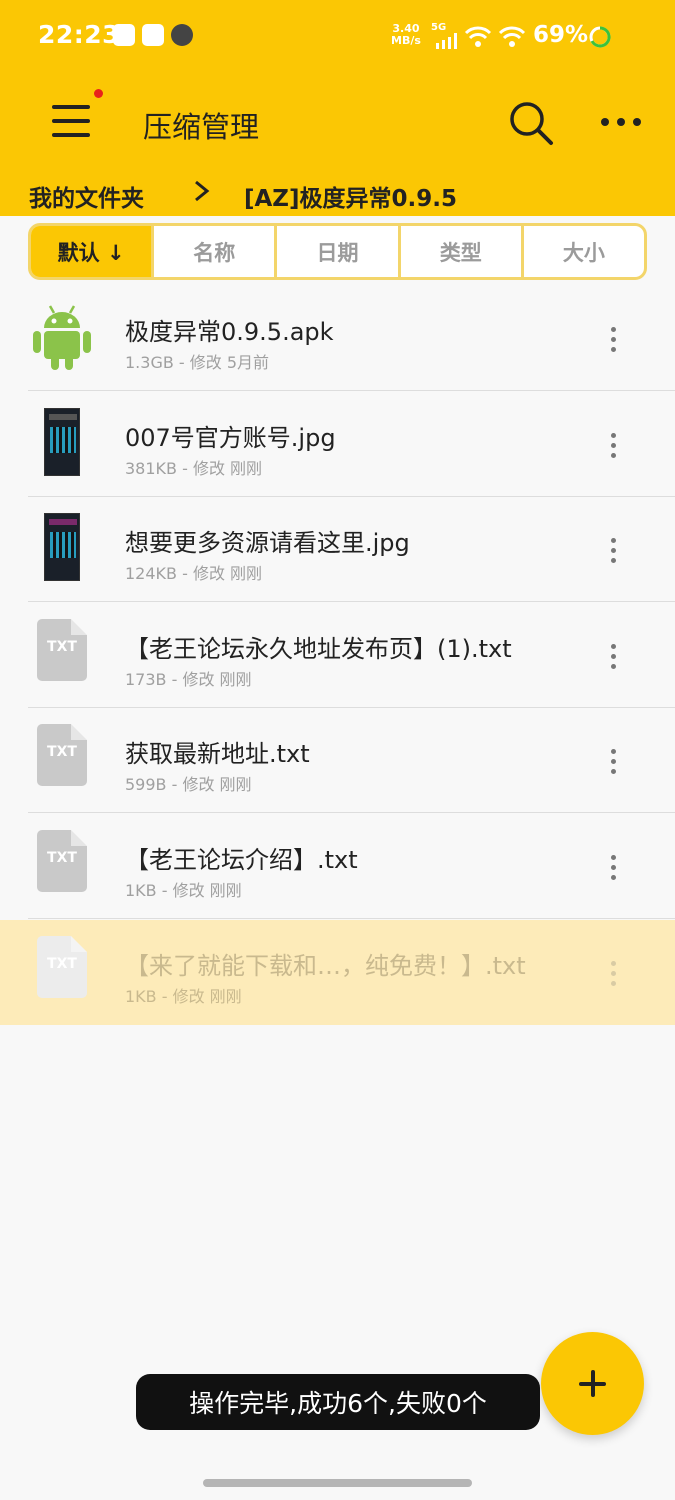  Describe the element at coordinates (267, 543) in the screenshot. I see `file-name: 想要更多资源请看这里.jpg` at that location.